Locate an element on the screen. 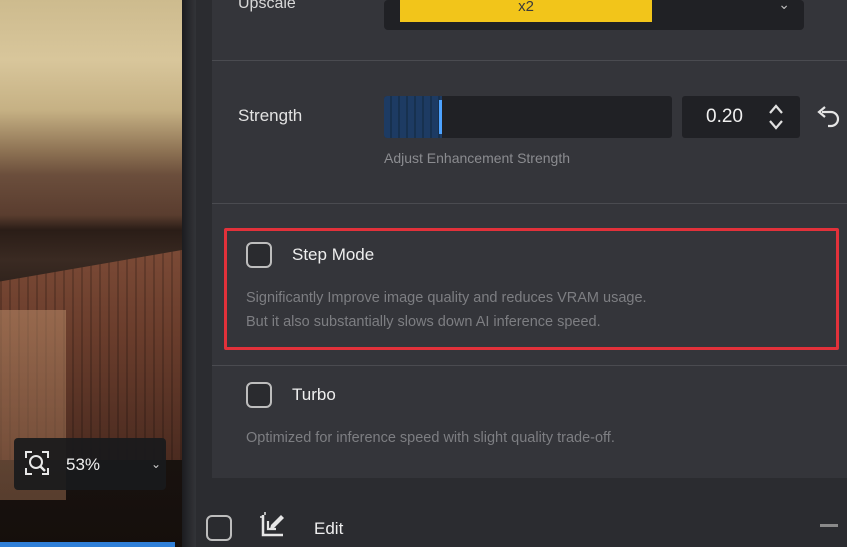  strength-value: 0.20 is located at coordinates (724, 117).